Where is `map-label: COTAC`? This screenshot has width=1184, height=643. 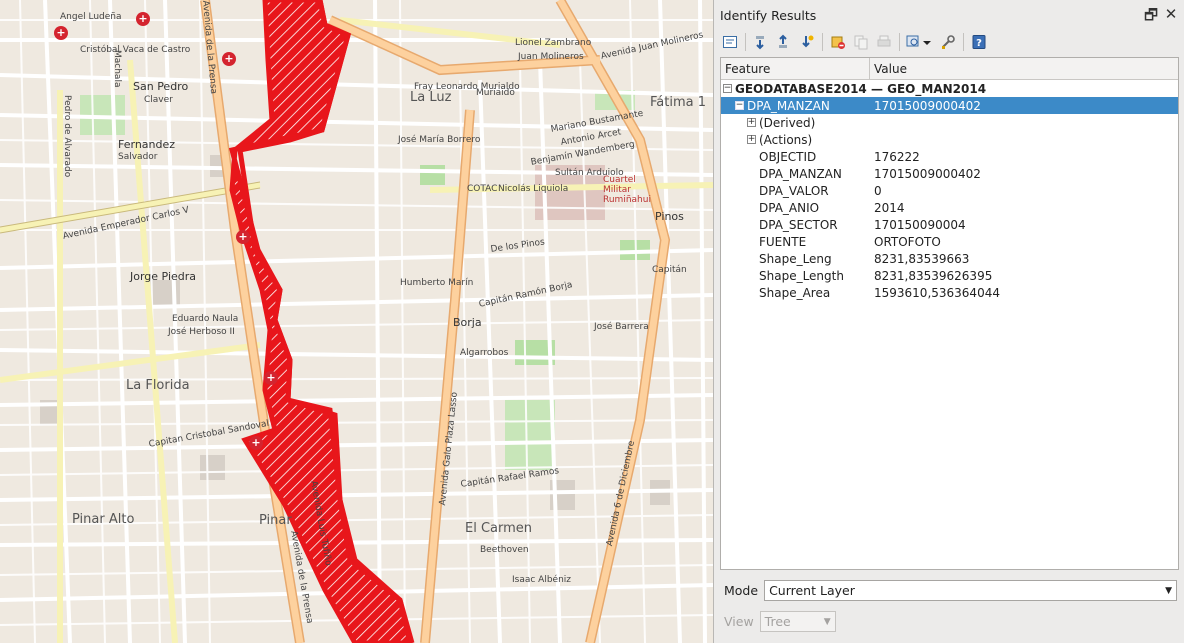
map-label: COTAC is located at coordinates (482, 189).